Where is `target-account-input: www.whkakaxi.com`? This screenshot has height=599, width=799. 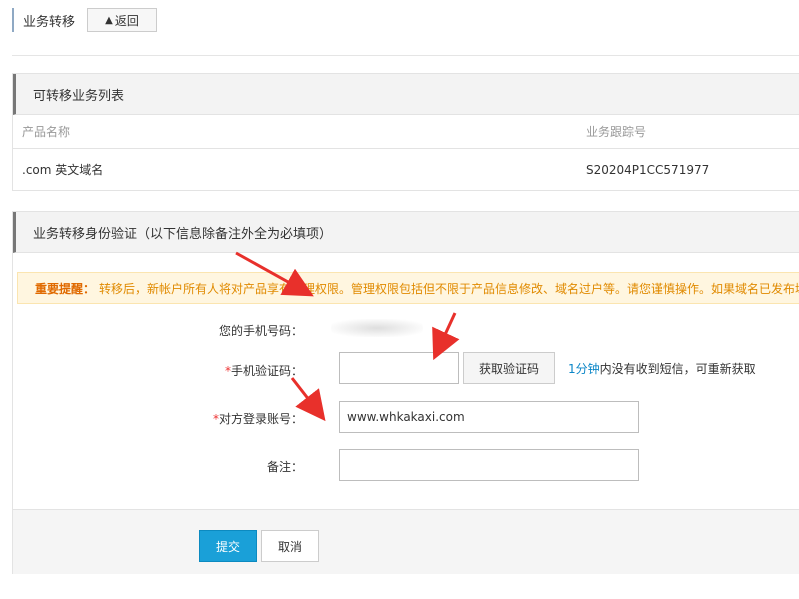
target-account-input: www.whkakaxi.com is located at coordinates (489, 417).